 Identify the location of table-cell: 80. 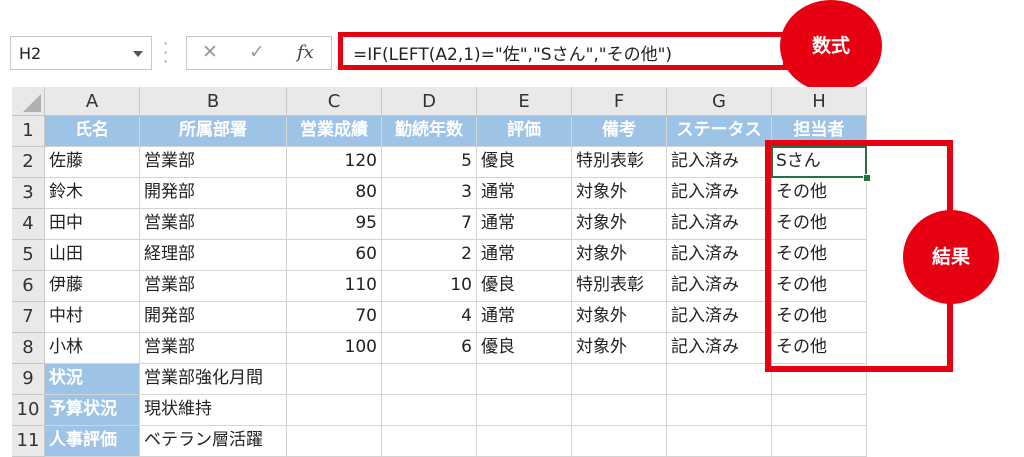
(334, 193).